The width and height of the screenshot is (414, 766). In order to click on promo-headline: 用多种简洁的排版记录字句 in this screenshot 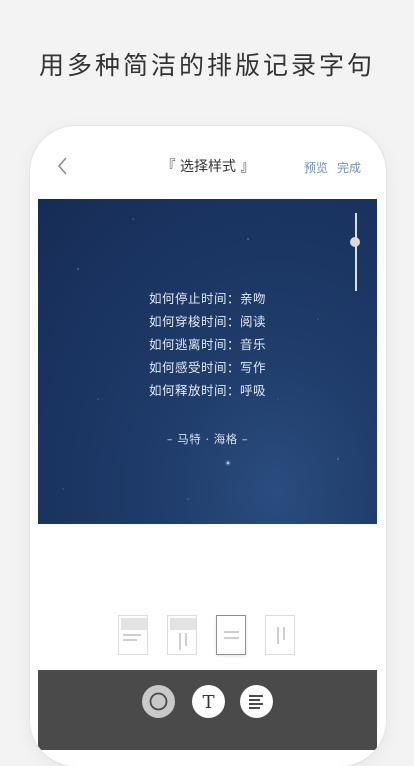, I will do `click(206, 65)`.